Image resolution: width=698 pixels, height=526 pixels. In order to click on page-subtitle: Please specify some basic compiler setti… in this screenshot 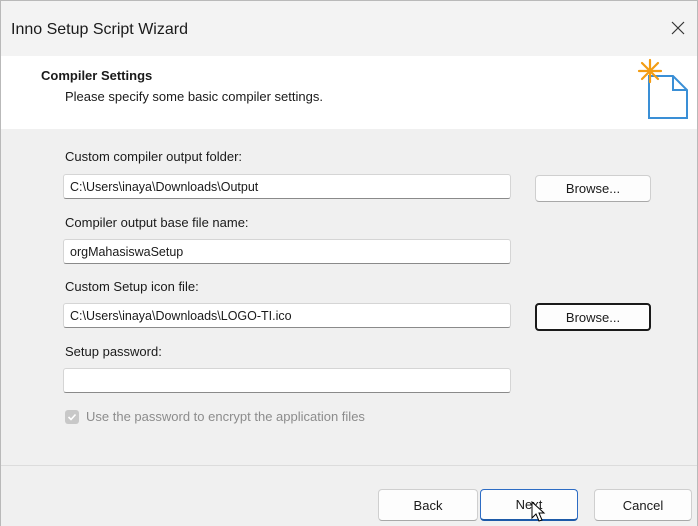, I will do `click(194, 96)`.